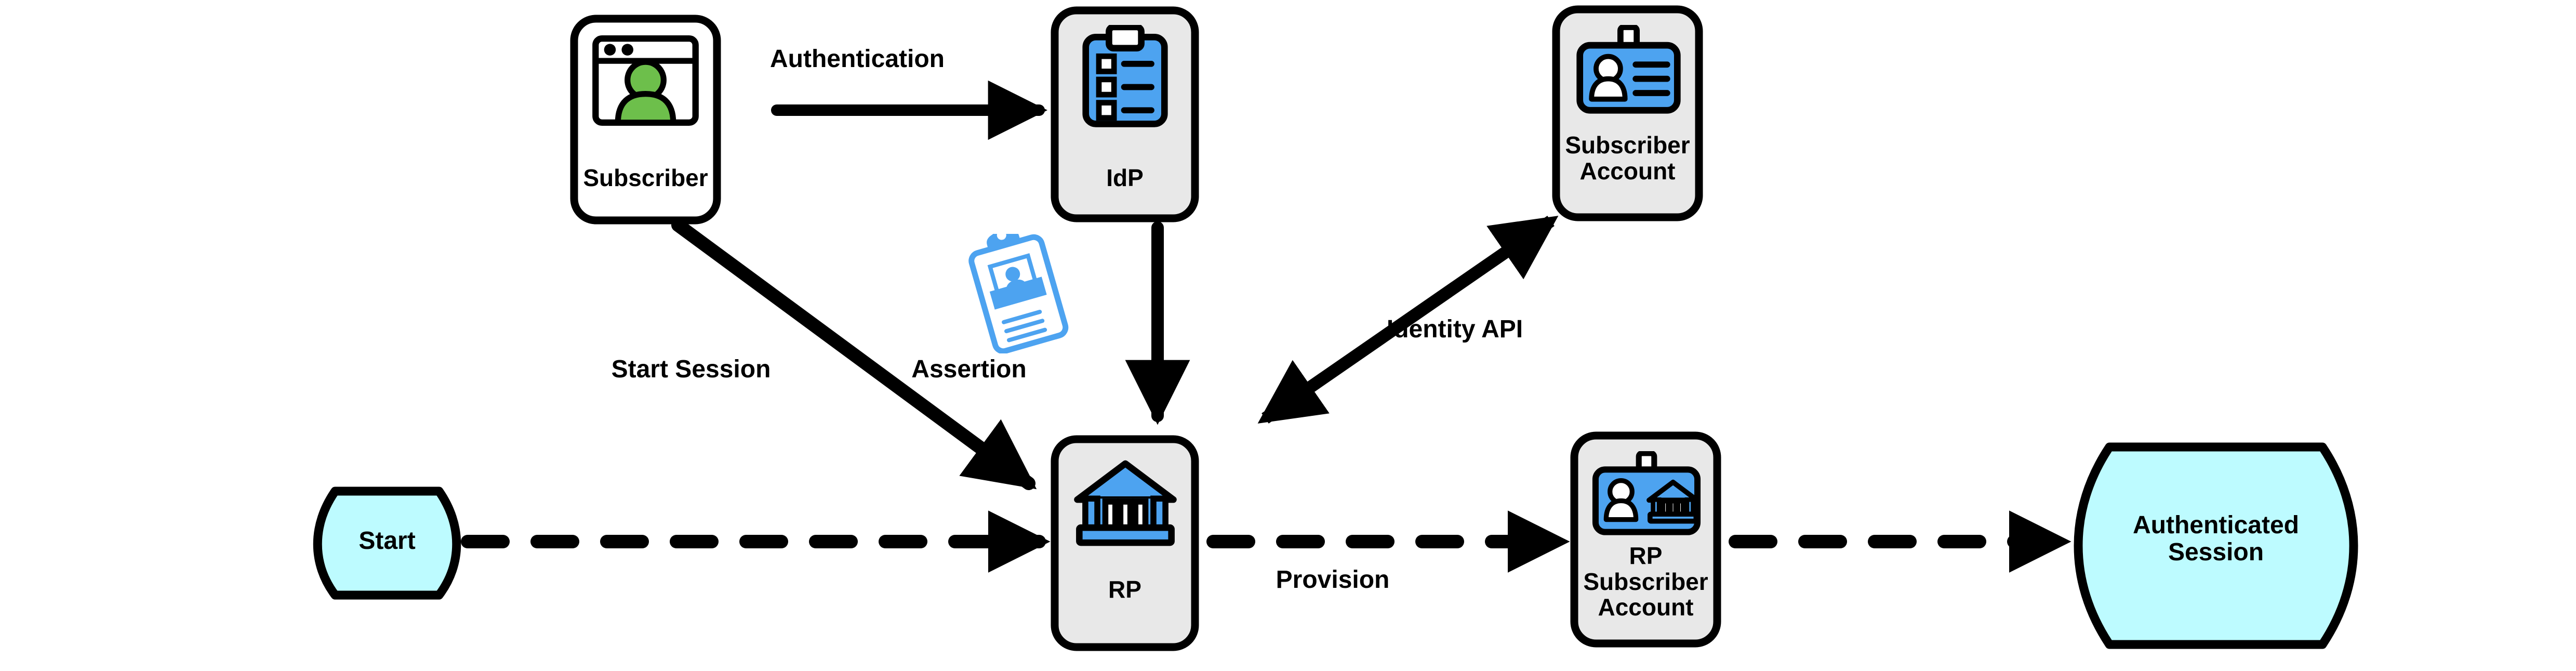 Image resolution: width=2576 pixels, height=671 pixels. I want to click on node-label-rp-subscriber-account: RP Subscriber Account, so click(1646, 581).